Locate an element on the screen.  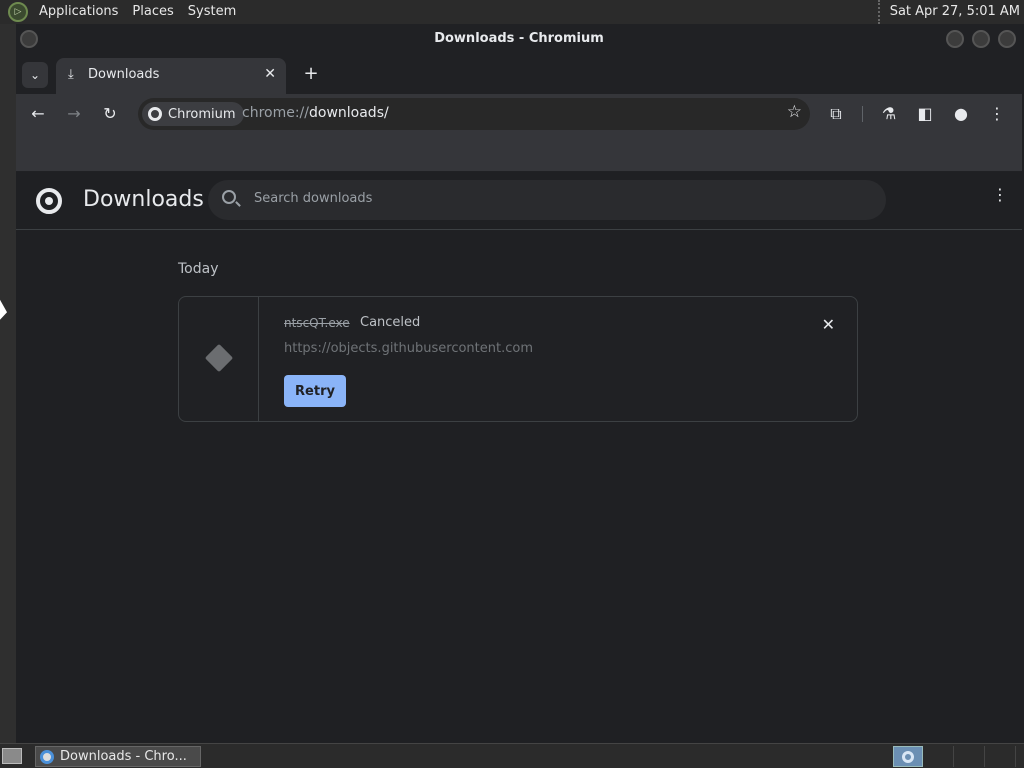
menu-system: System is located at coordinates (212, 12).